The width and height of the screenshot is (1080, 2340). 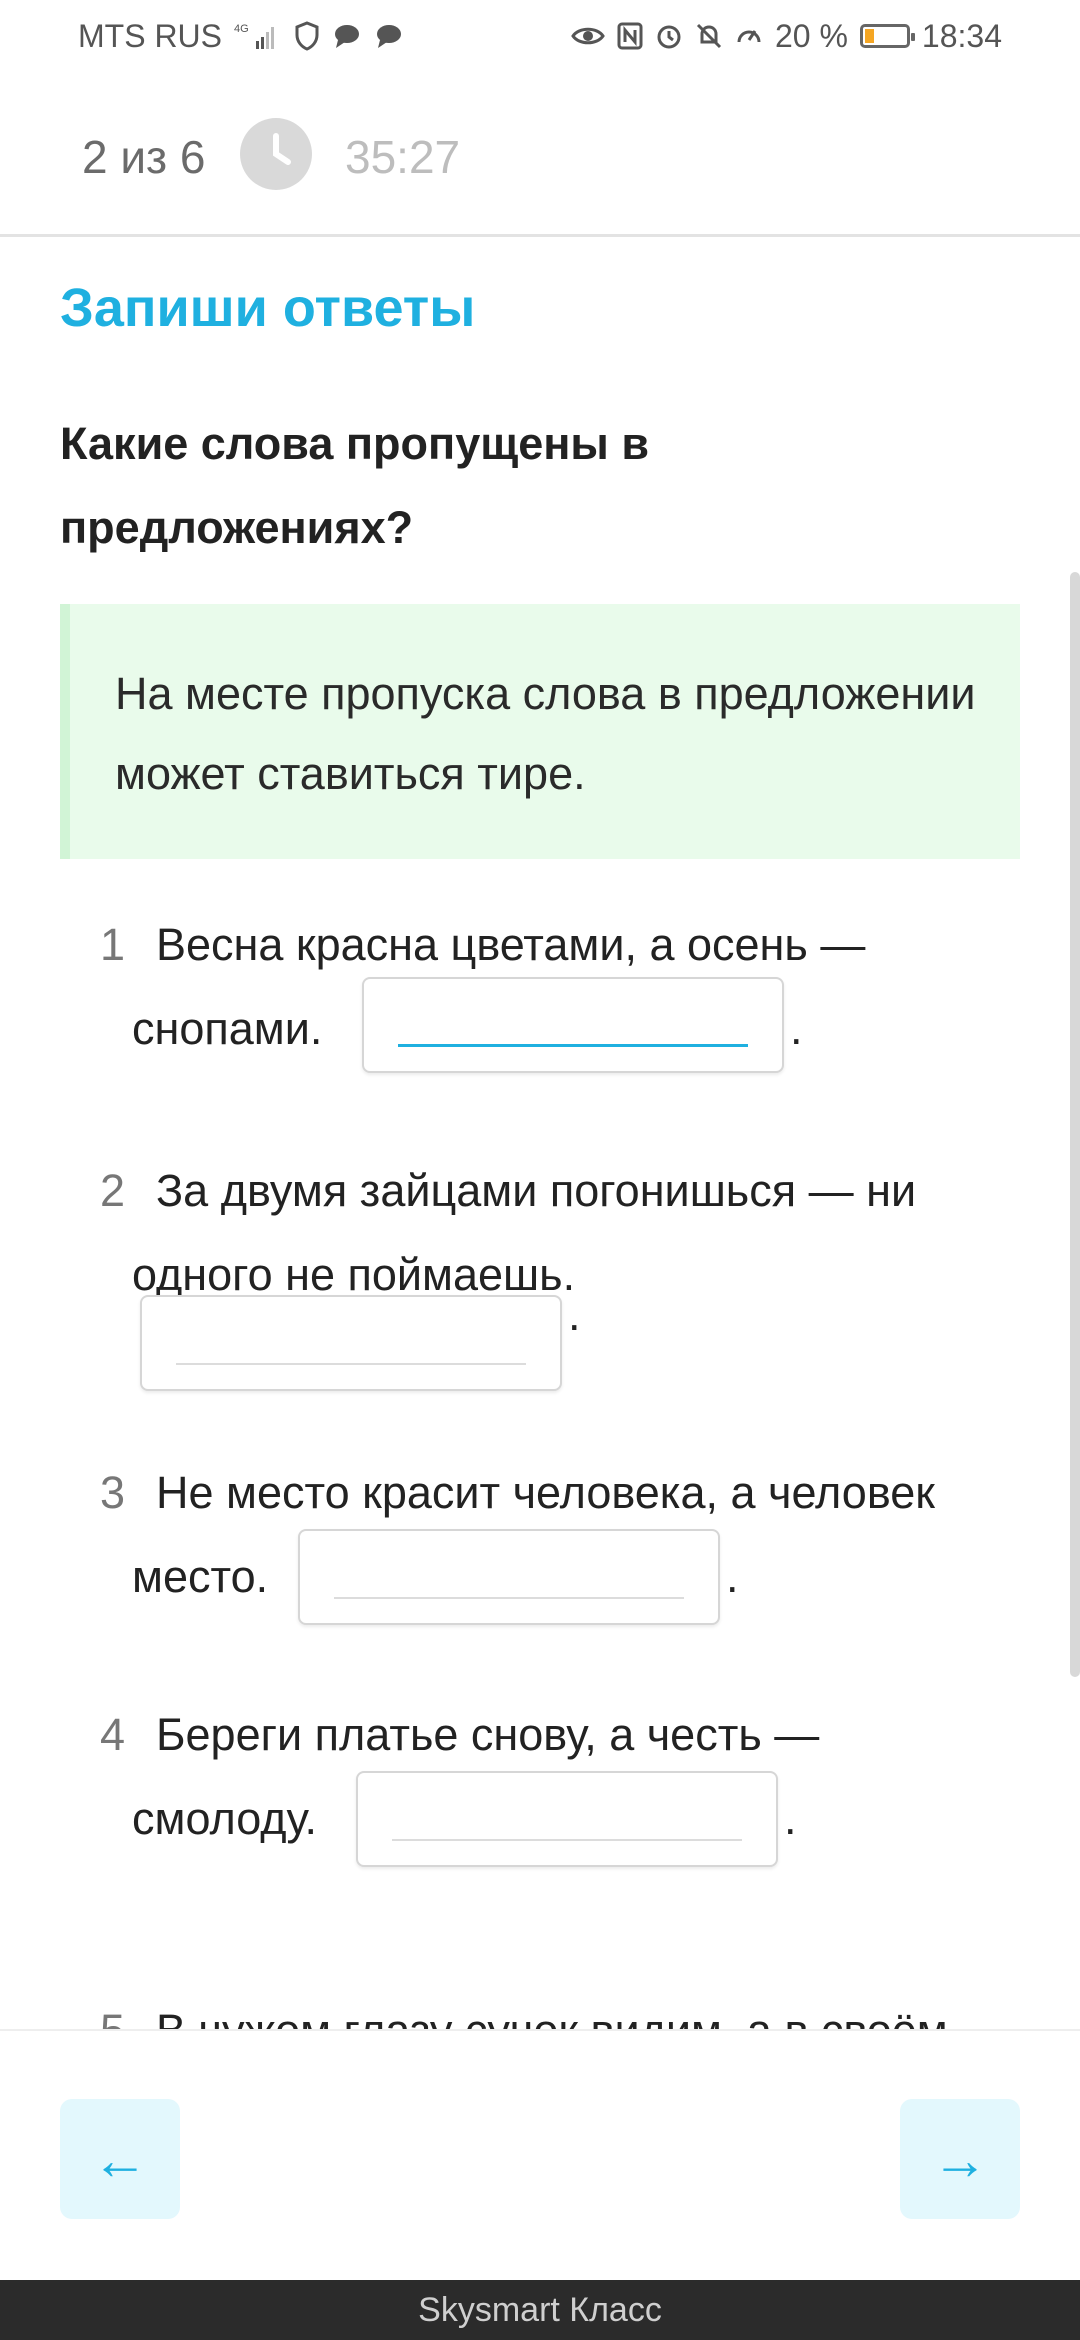 What do you see at coordinates (227, 1028) in the screenshot?
I see `item-text-line2: снопами.` at bounding box center [227, 1028].